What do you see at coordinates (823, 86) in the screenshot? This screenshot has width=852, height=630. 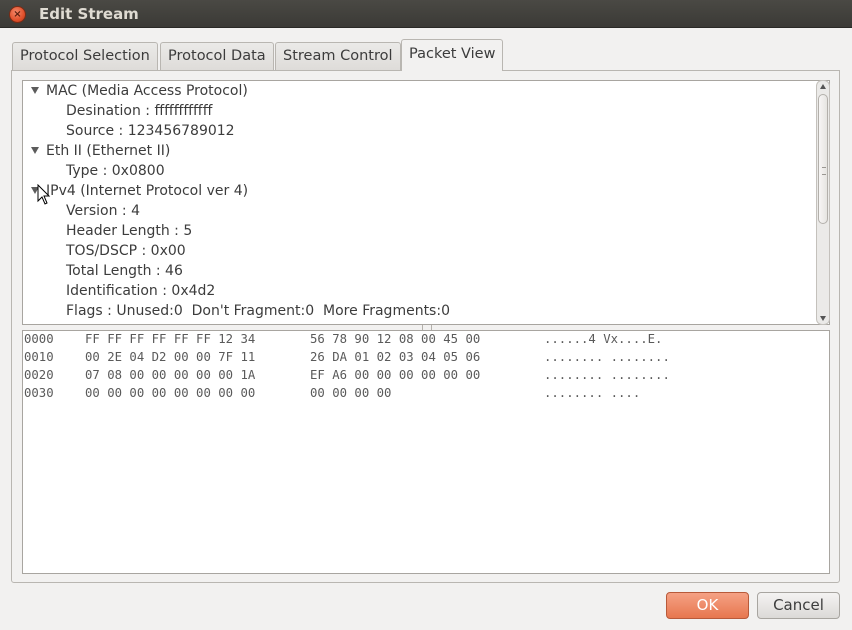 I see `scroll-up-icon` at bounding box center [823, 86].